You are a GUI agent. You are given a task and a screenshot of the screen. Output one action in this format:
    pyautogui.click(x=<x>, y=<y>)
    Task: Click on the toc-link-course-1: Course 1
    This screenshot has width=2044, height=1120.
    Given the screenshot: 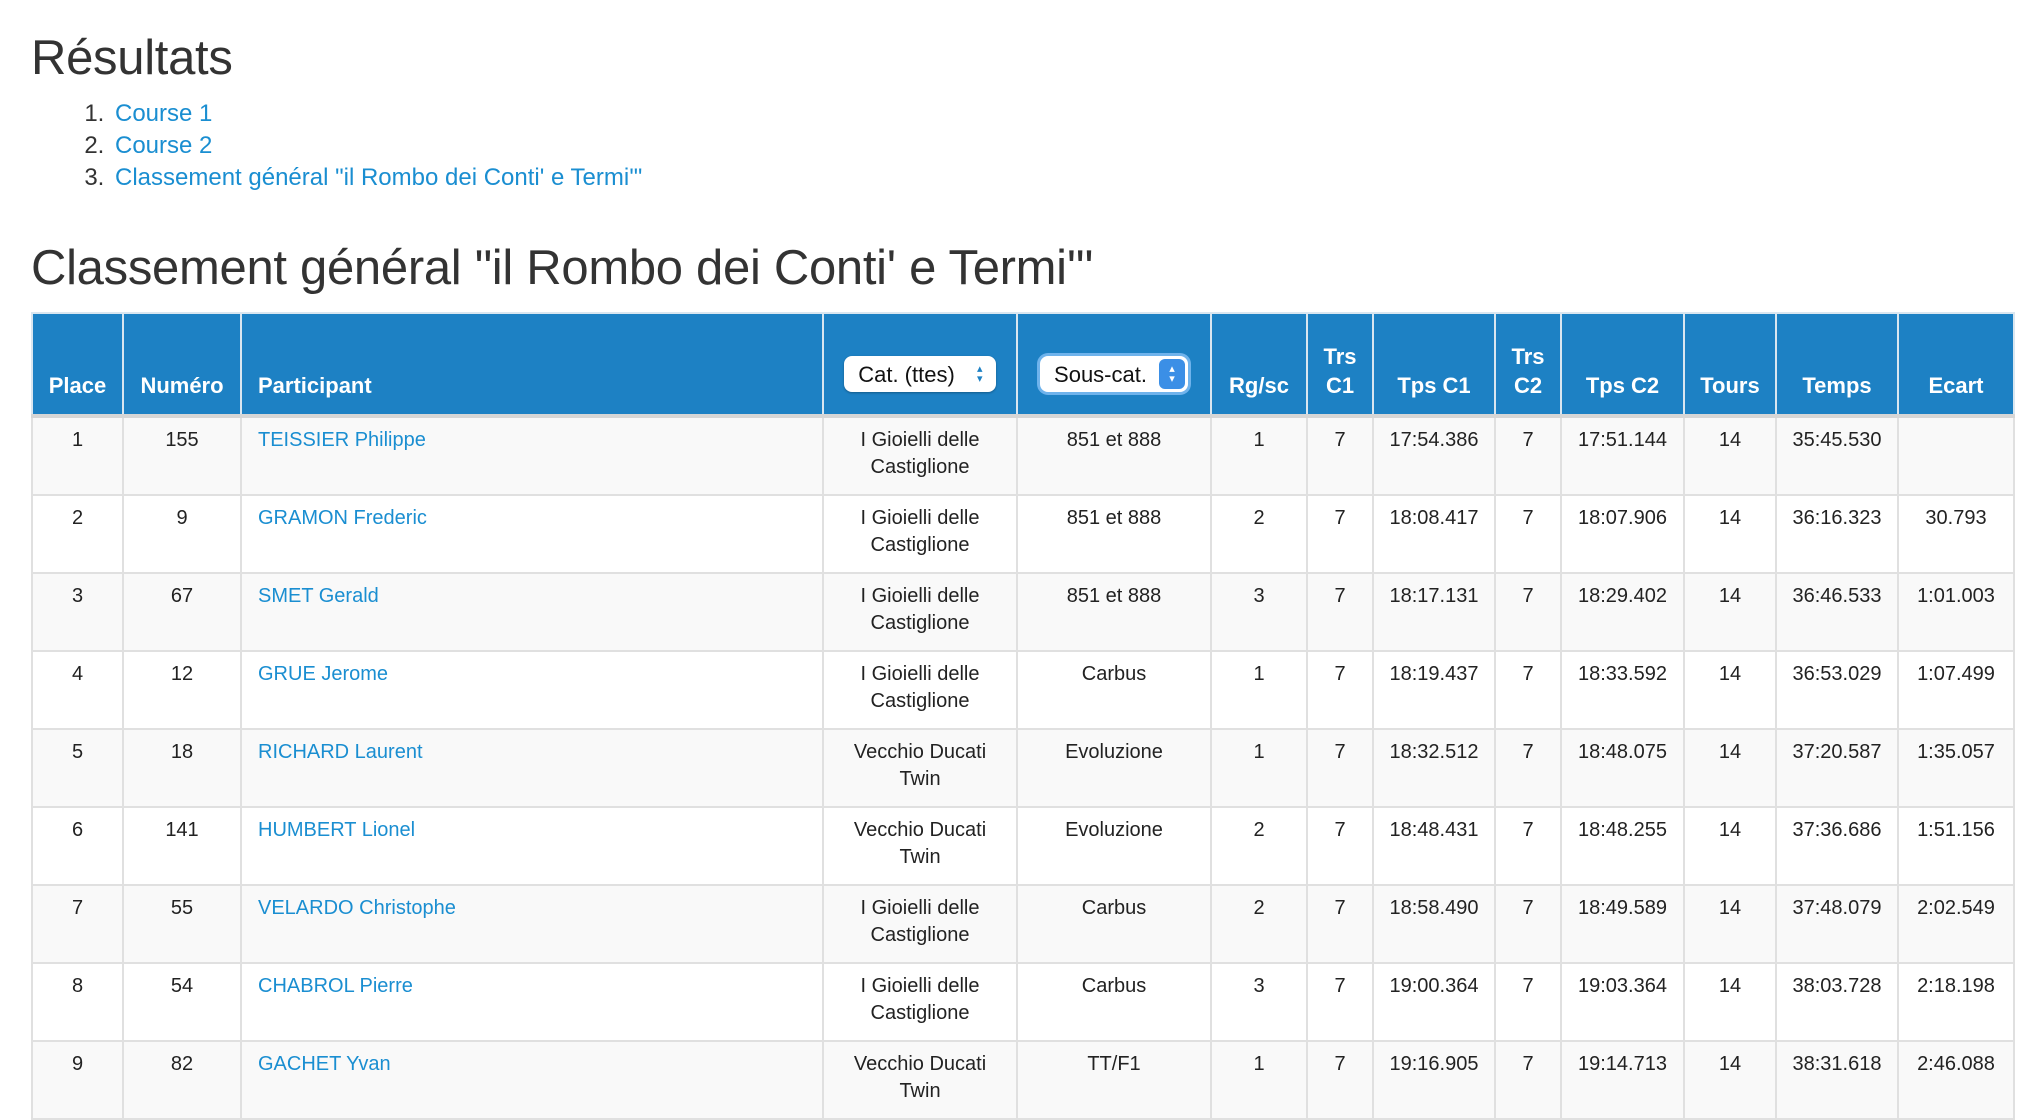 What is the action you would take?
    pyautogui.click(x=163, y=113)
    